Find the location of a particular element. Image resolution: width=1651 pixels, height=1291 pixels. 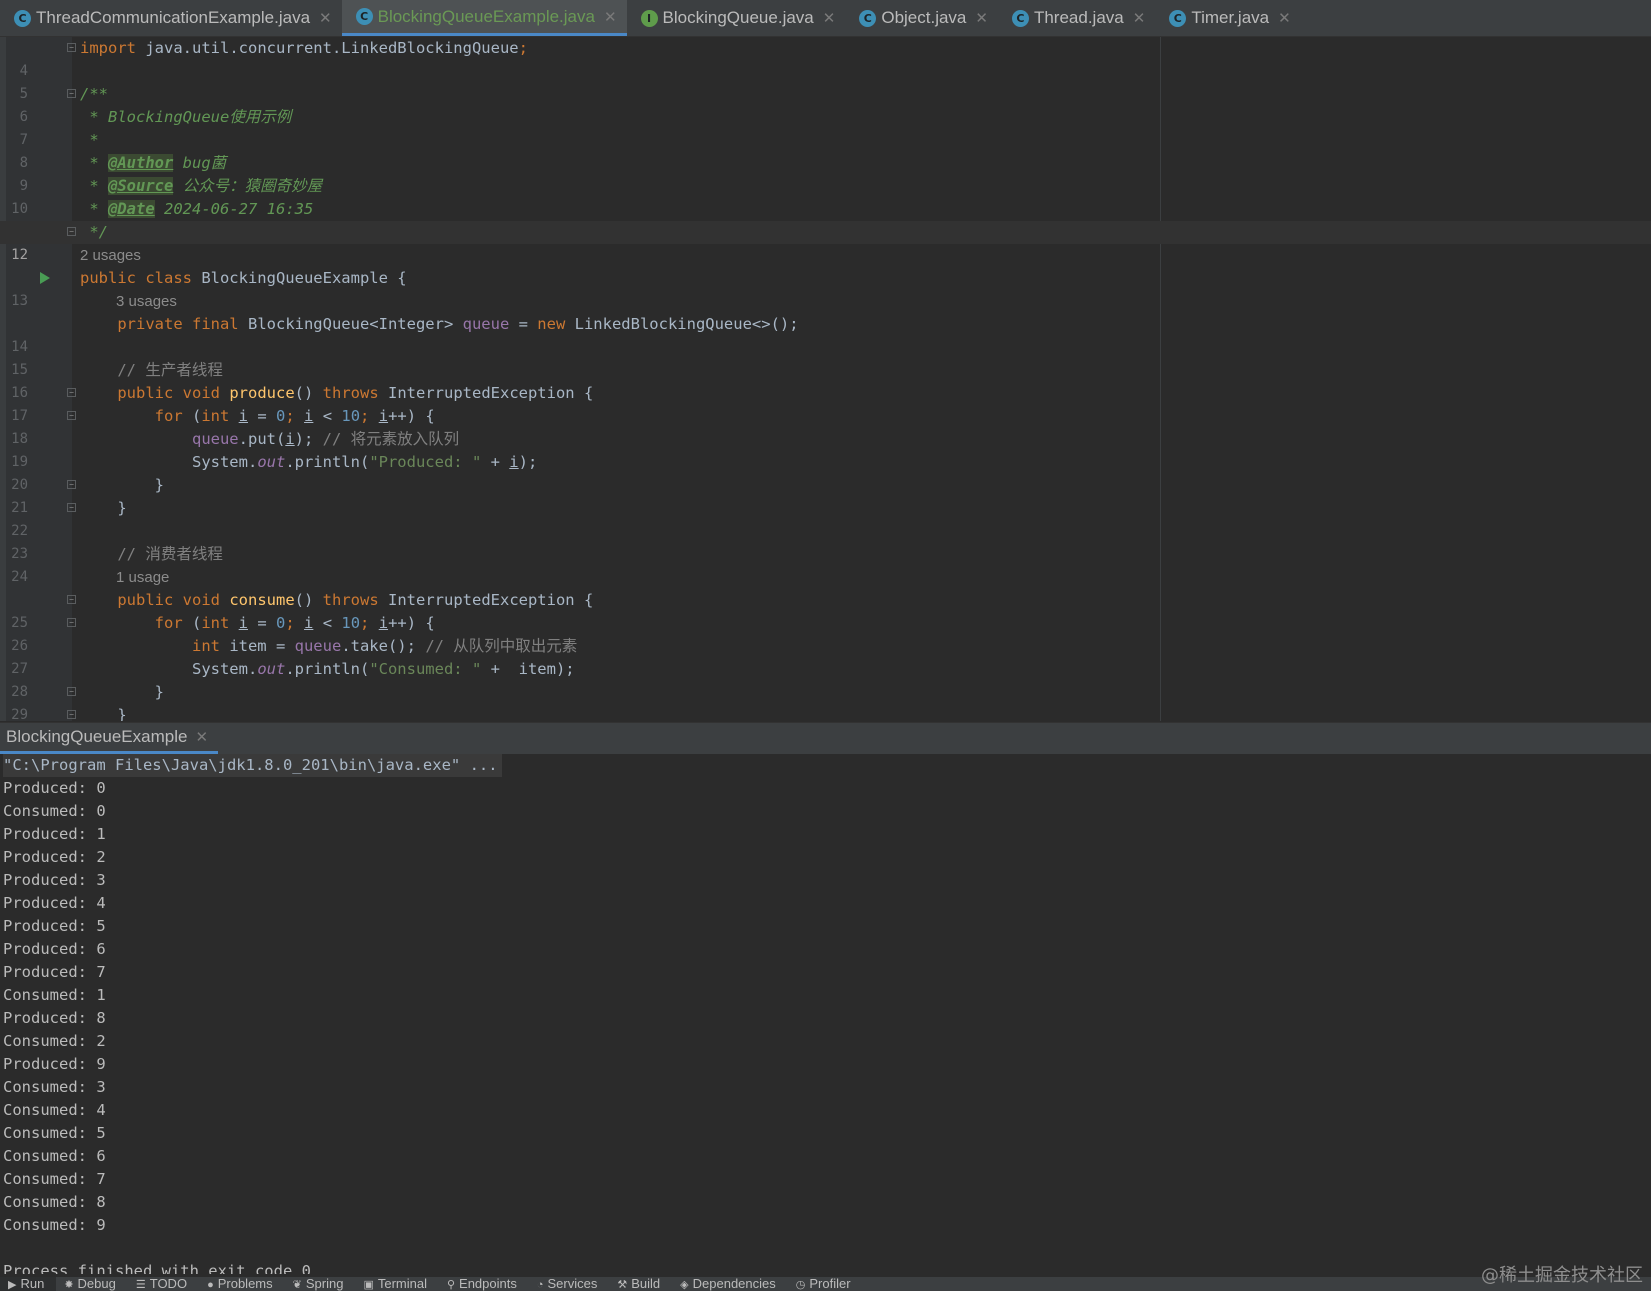

tool-button-debug: ✸ Debug is located at coordinates (92, 1284).